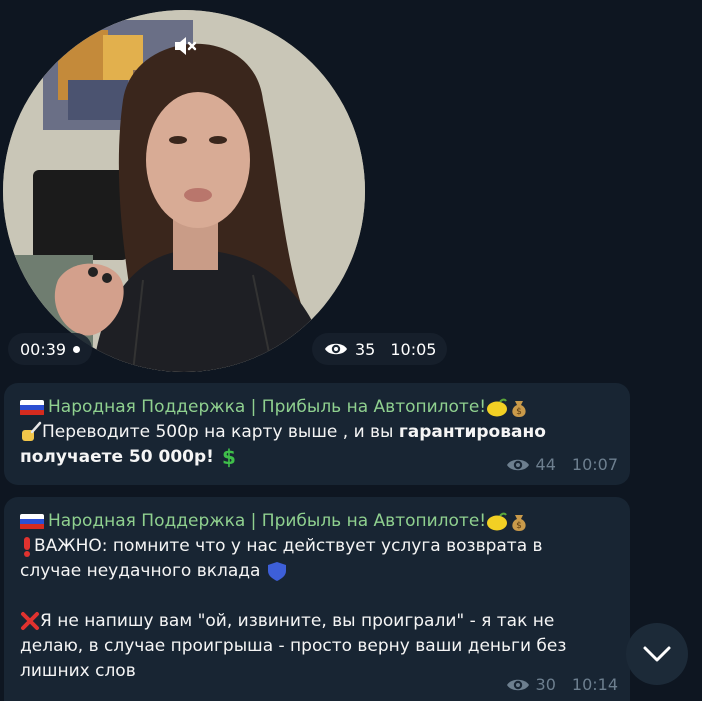 This screenshot has width=702, height=701. I want to click on message-text-bold: гарантировано, so click(472, 432).